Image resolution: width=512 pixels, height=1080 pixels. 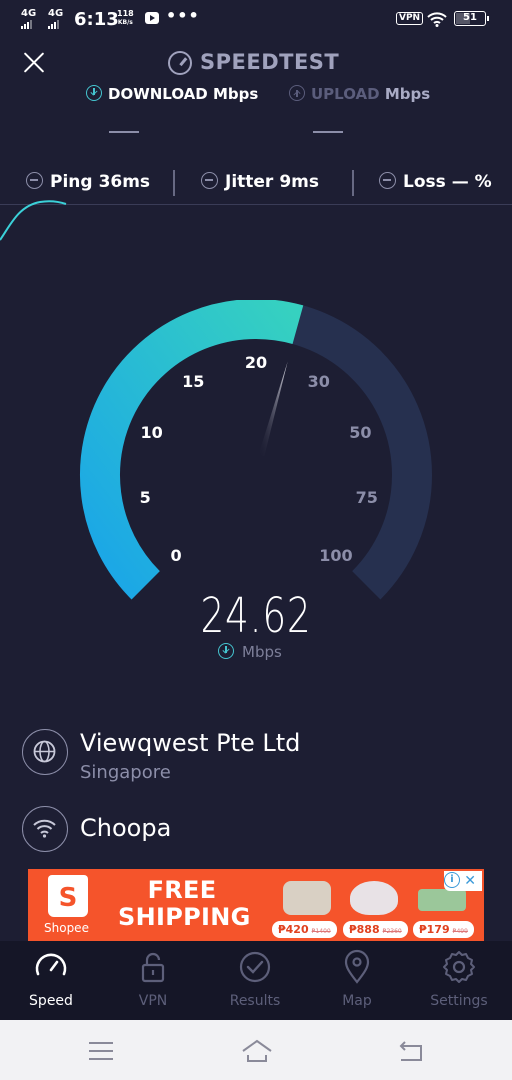 What do you see at coordinates (124, 132) in the screenshot?
I see `download-result-placeholder` at bounding box center [124, 132].